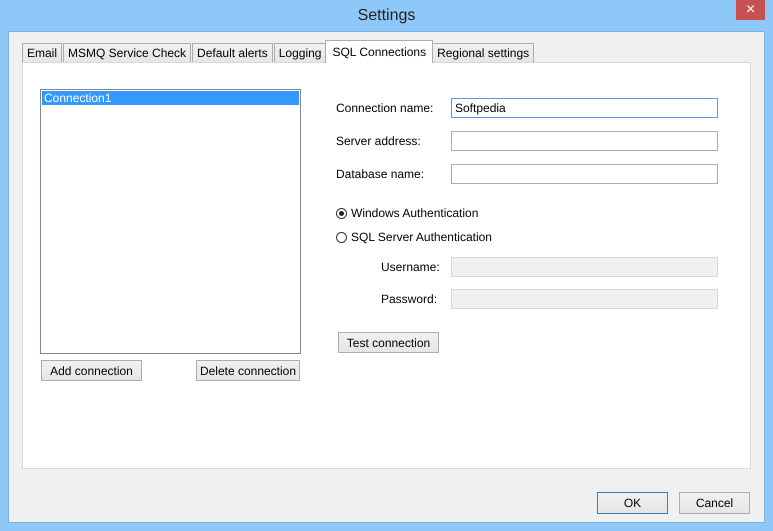 This screenshot has height=531, width=773. What do you see at coordinates (409, 299) in the screenshot?
I see `field-label: Password:` at bounding box center [409, 299].